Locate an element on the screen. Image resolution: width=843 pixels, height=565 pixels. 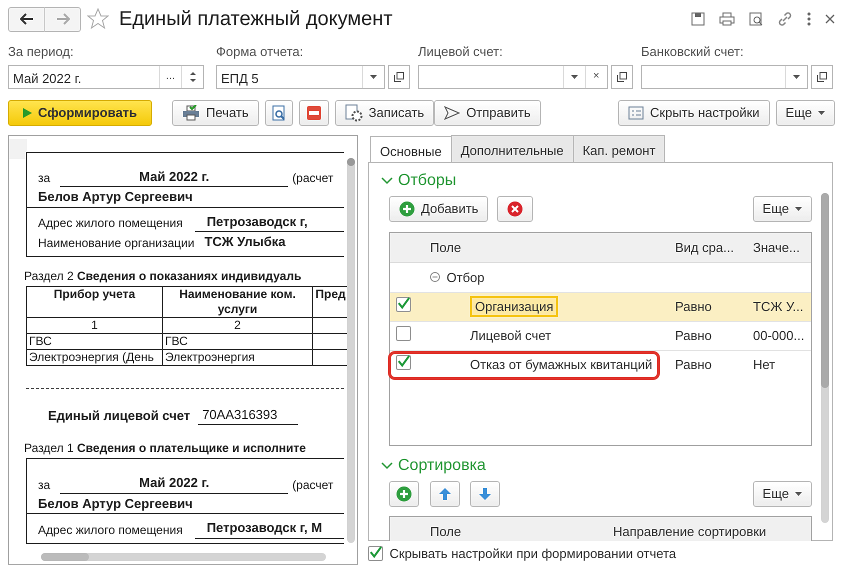
move-up-button is located at coordinates (445, 494).